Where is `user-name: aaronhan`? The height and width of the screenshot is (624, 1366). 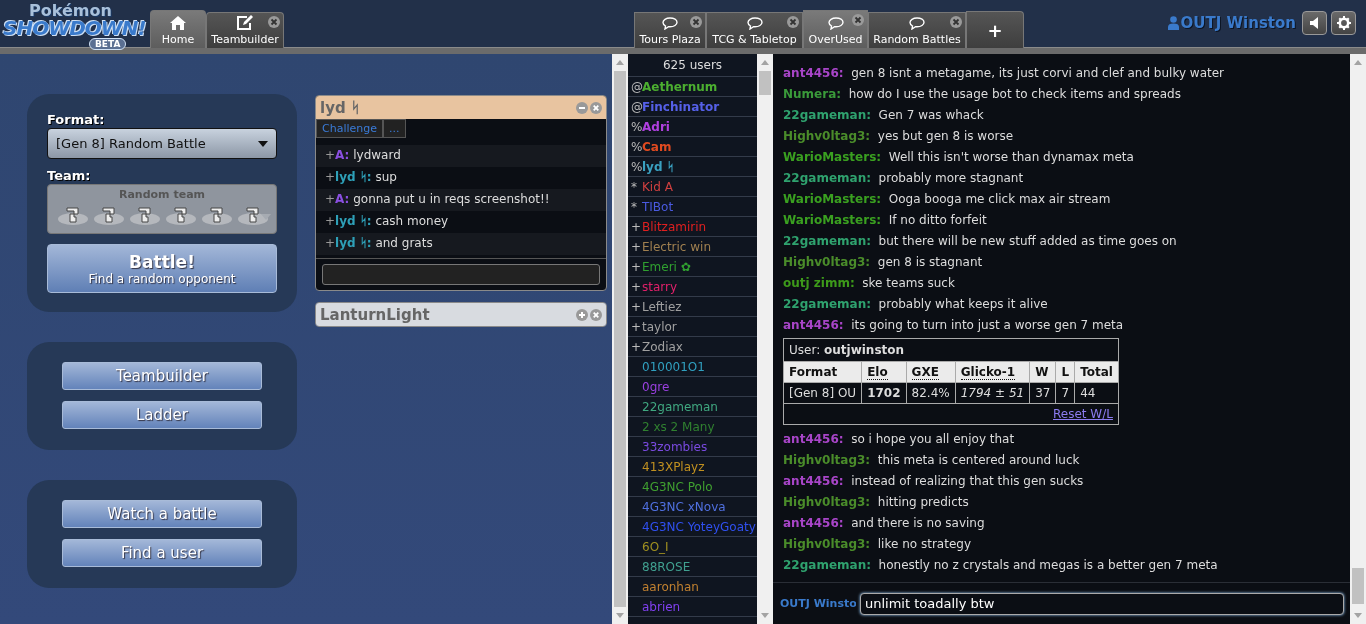 user-name: aaronhan is located at coordinates (670, 586).